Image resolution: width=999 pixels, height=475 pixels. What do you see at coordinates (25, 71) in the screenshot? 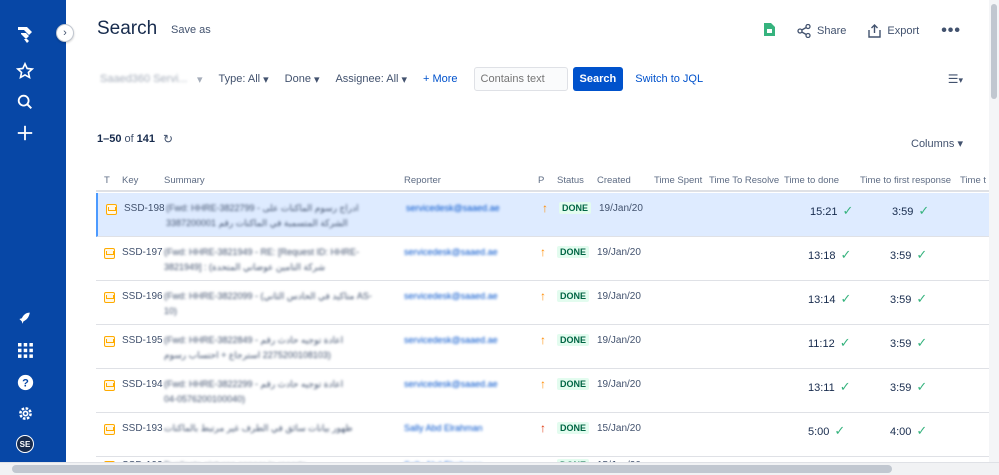
I see `star-icon` at bounding box center [25, 71].